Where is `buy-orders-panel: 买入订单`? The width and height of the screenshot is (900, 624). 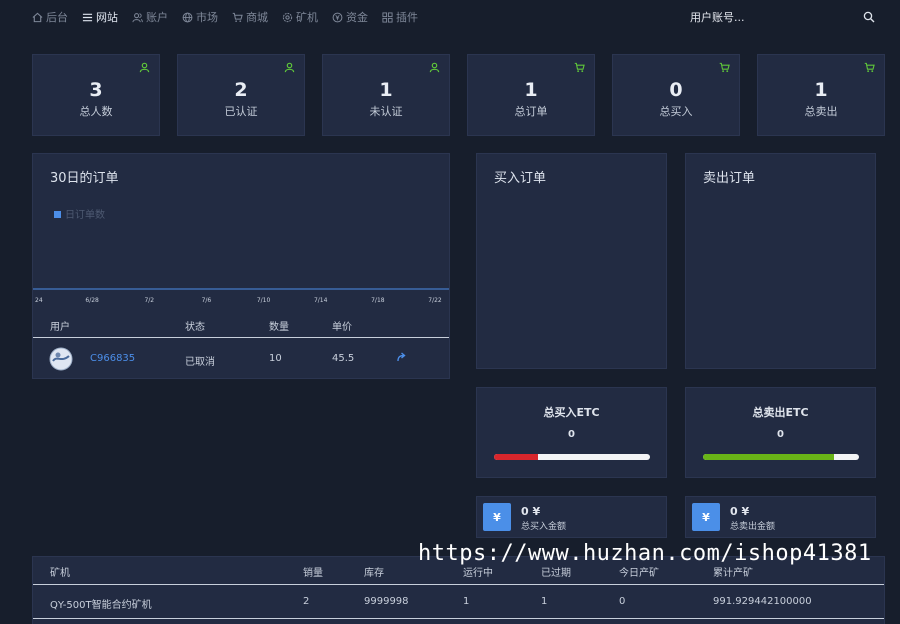
buy-orders-panel: 买入订单 is located at coordinates (571, 261).